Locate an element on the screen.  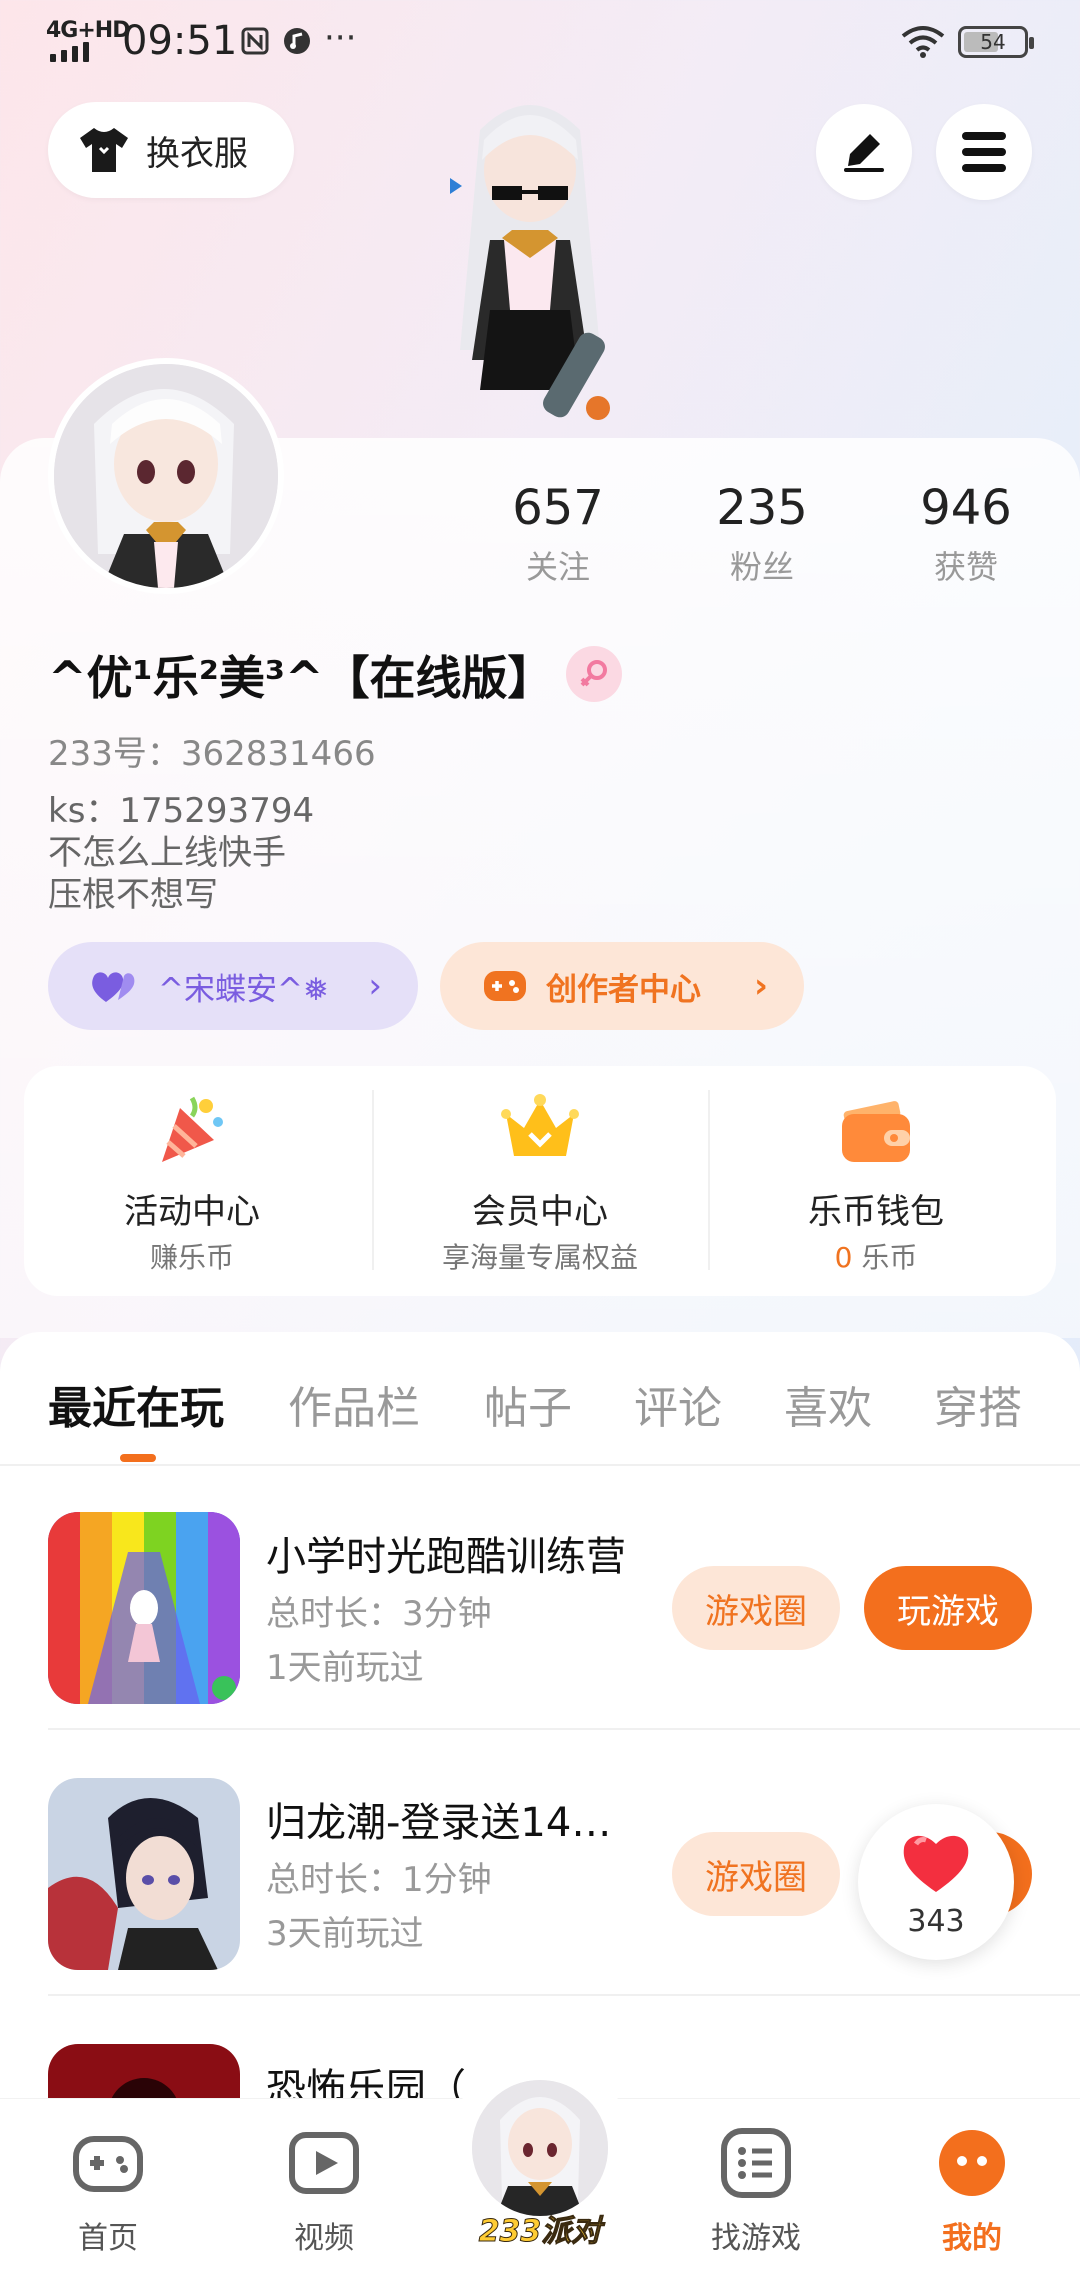
wallet-icon is located at coordinates (876, 1131).